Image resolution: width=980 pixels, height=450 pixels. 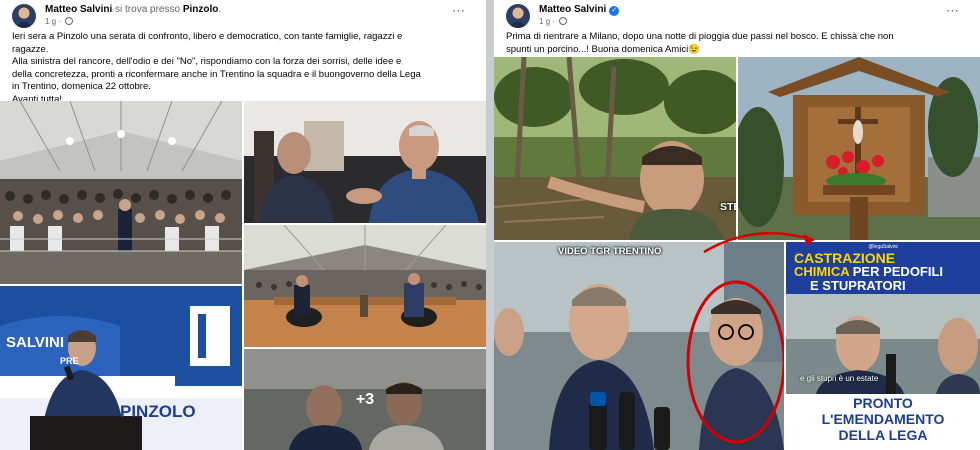 I want to click on photo-greeting, so click(x=365, y=162).